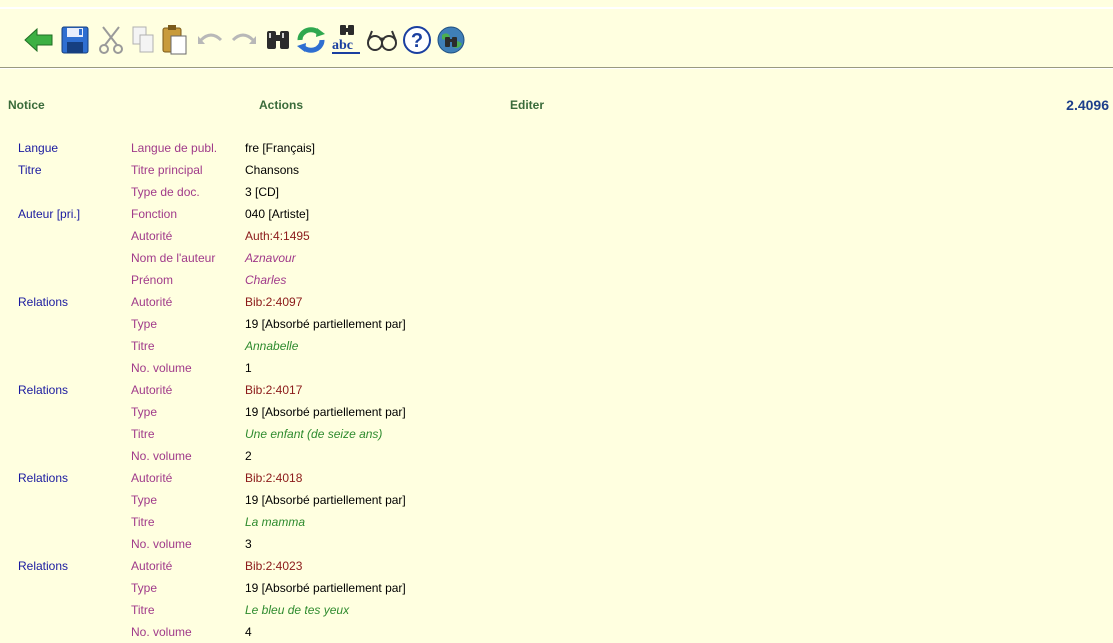 Image resolution: width=1113 pixels, height=643 pixels. Describe the element at coordinates (39, 40) in the screenshot. I see `back-arrow-icon` at that location.